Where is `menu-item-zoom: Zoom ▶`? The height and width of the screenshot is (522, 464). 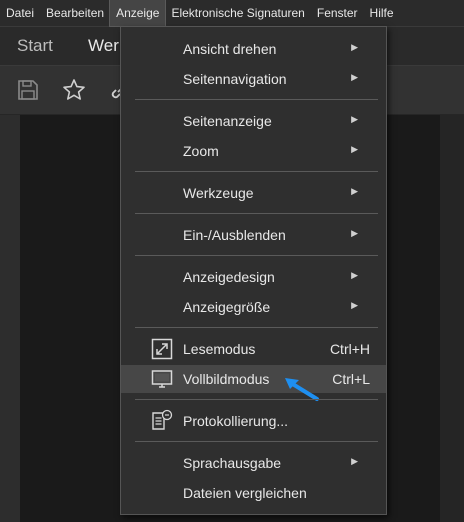 menu-item-zoom: Zoom ▶ is located at coordinates (253, 151).